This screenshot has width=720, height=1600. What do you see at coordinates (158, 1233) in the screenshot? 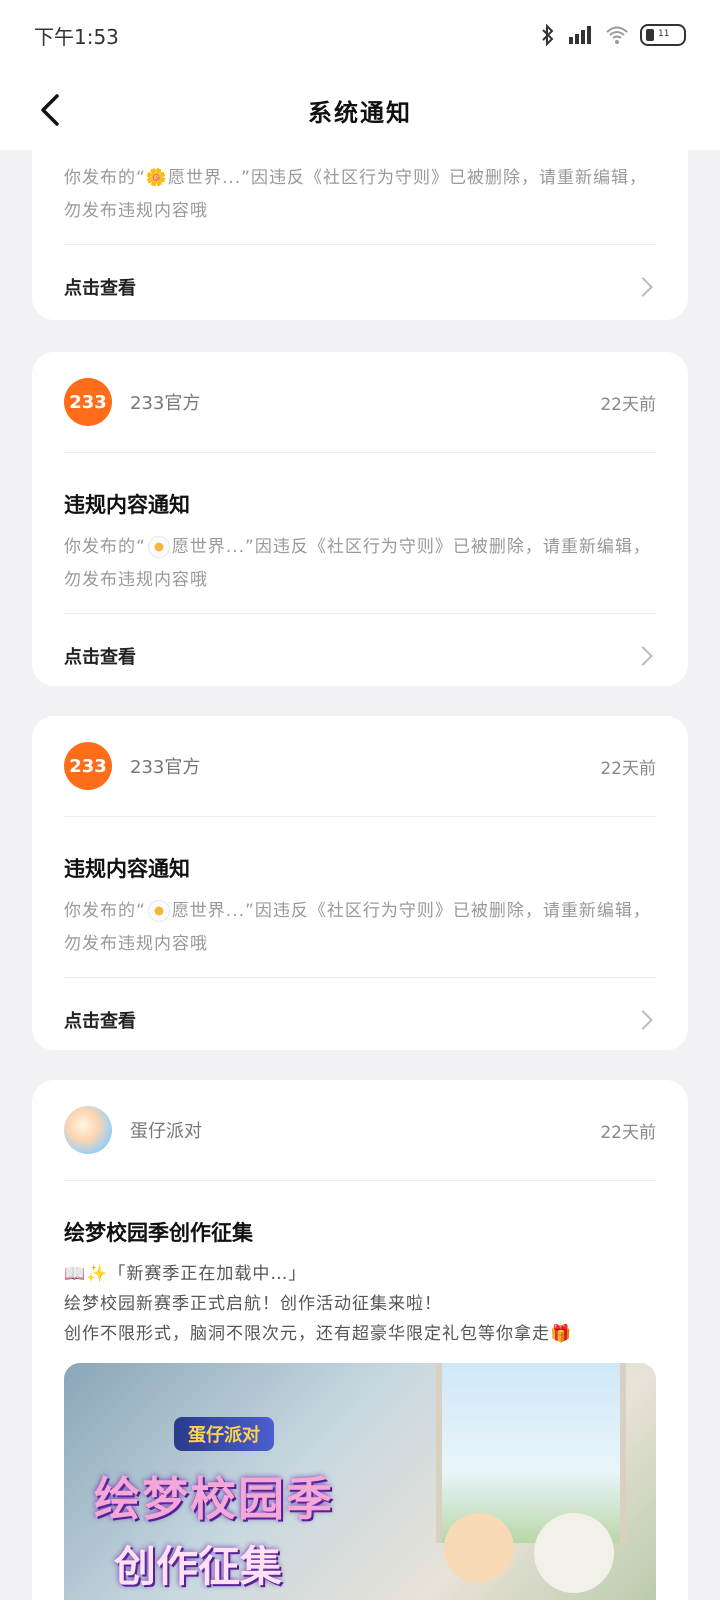
I see `promo-title: 绘梦校园季创作征集` at bounding box center [158, 1233].